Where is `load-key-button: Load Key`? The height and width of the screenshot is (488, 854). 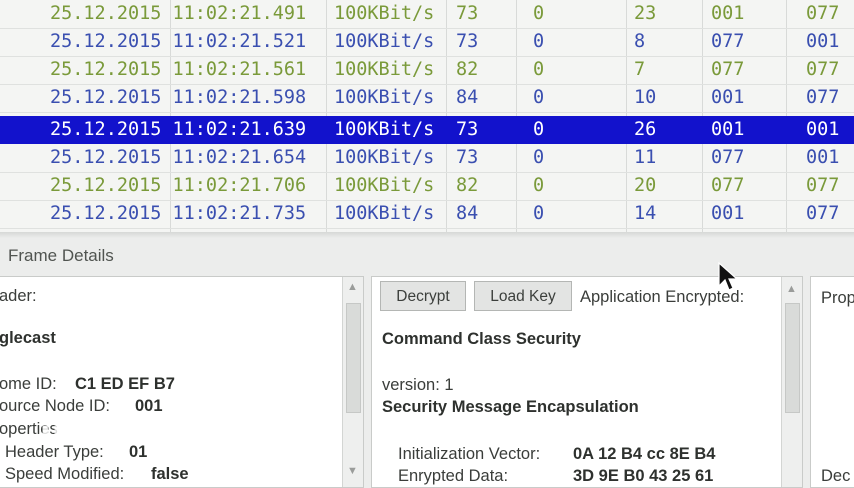 load-key-button: Load Key is located at coordinates (523, 296).